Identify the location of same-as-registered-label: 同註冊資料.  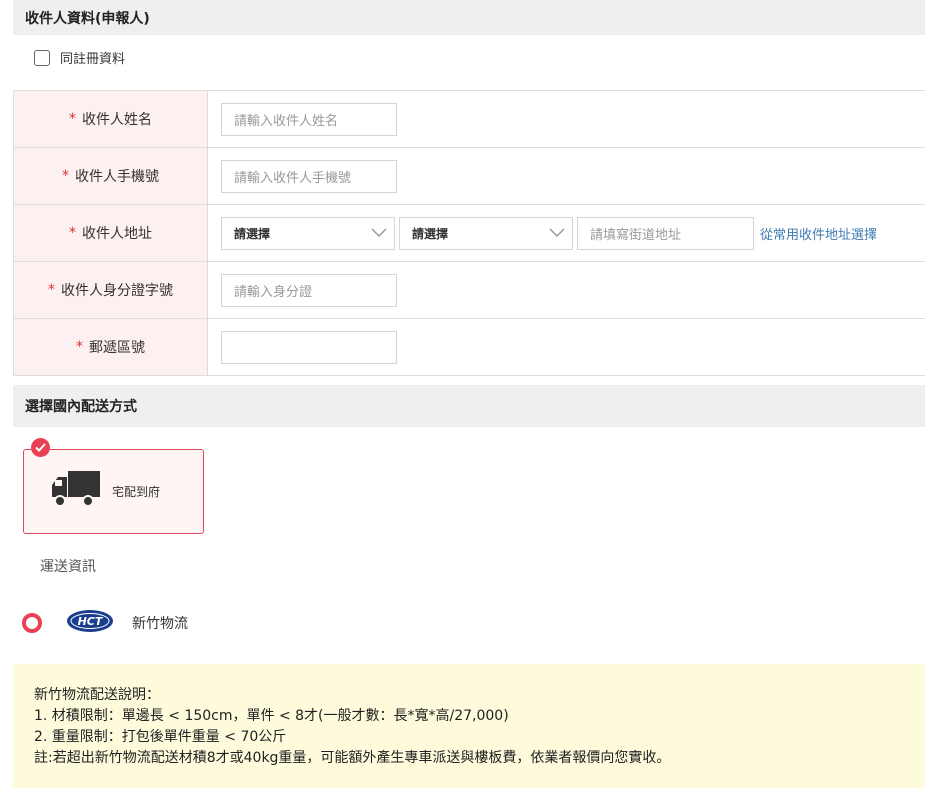
(93, 59).